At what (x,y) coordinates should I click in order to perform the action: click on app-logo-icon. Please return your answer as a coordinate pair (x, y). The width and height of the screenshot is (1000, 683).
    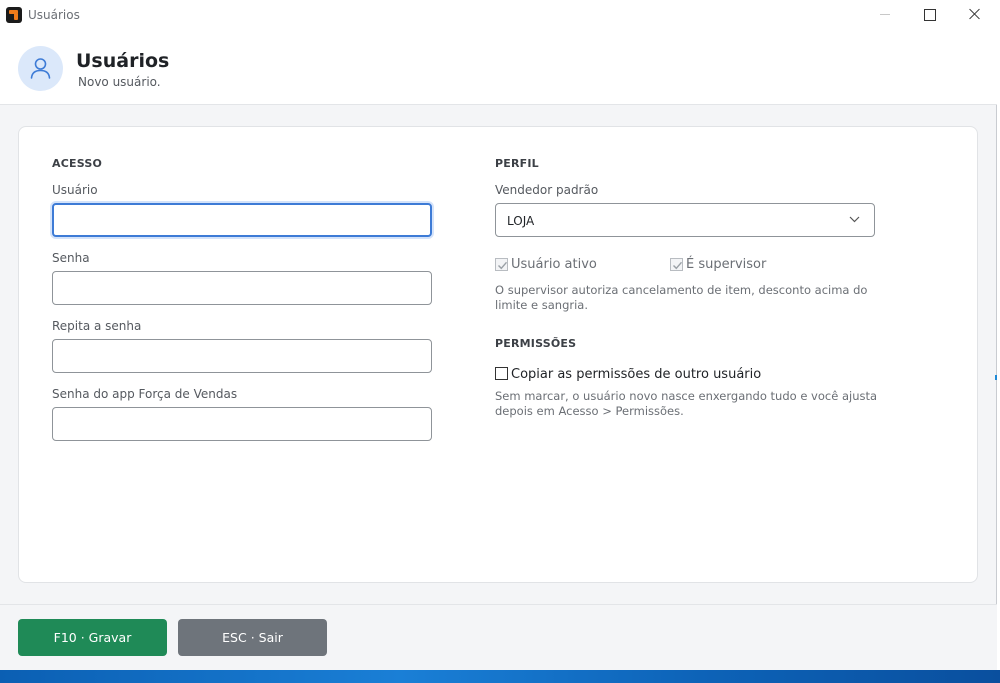
    Looking at the image, I should click on (14, 15).